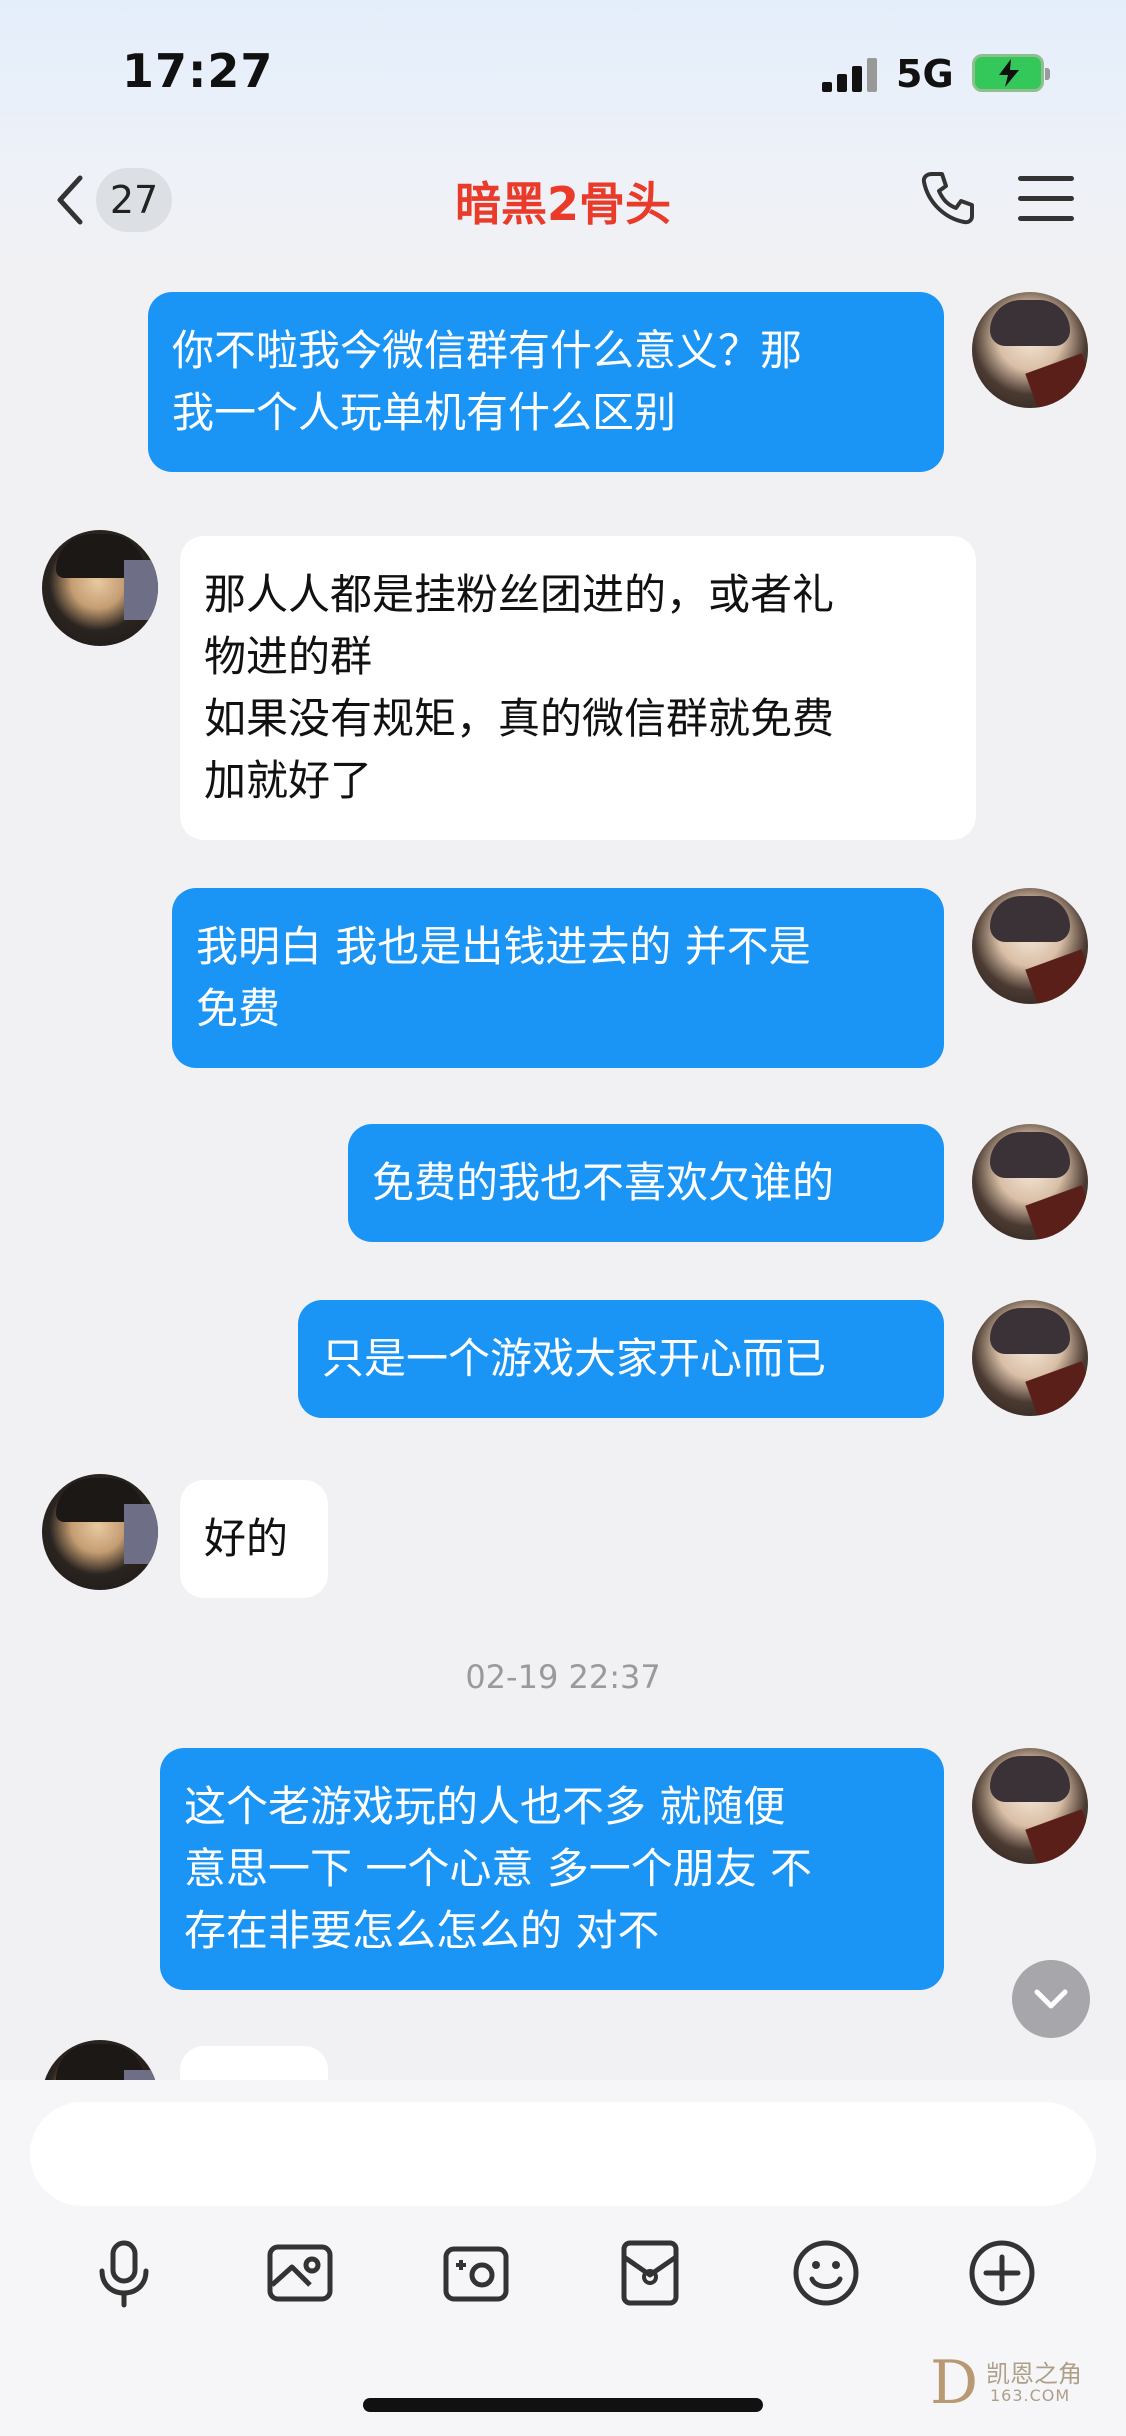  What do you see at coordinates (1002, 2273) in the screenshot?
I see `plus-icon` at bounding box center [1002, 2273].